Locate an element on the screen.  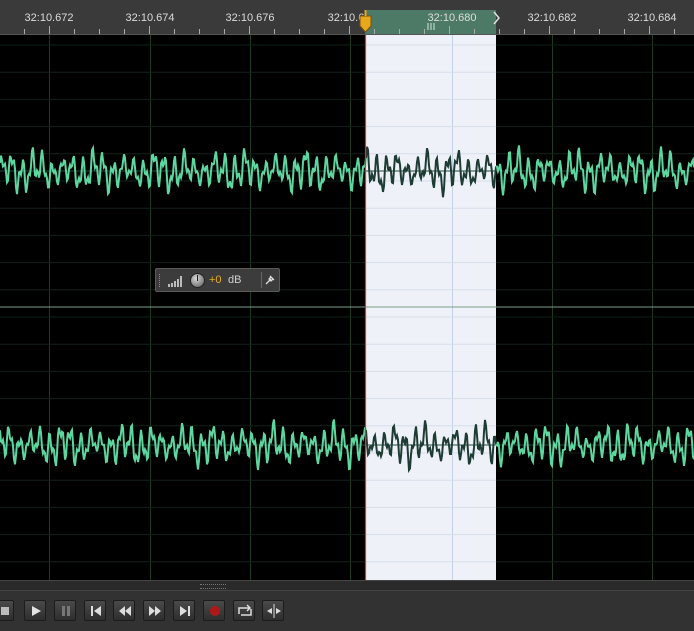
pause-button is located at coordinates (65, 610).